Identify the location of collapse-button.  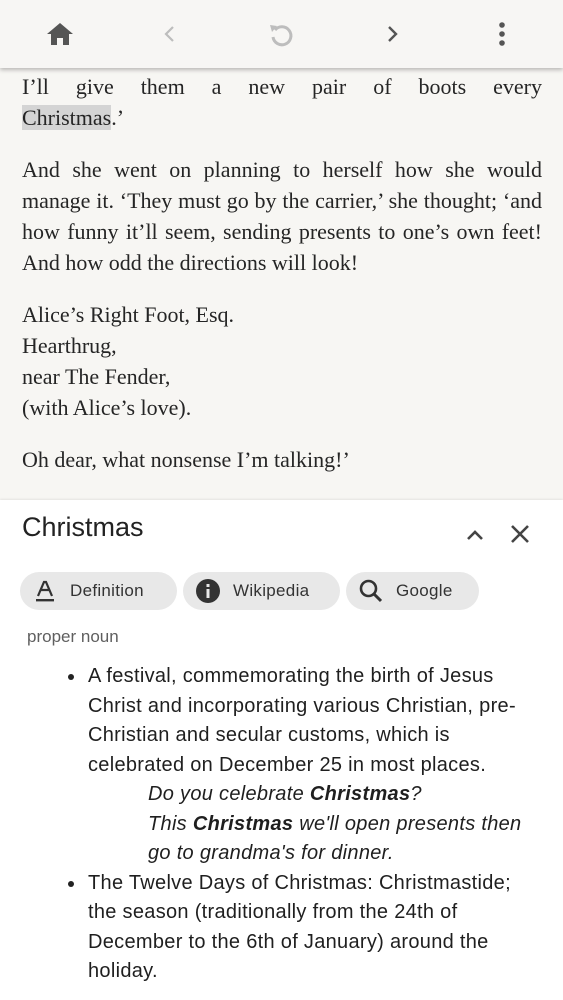
(475, 537).